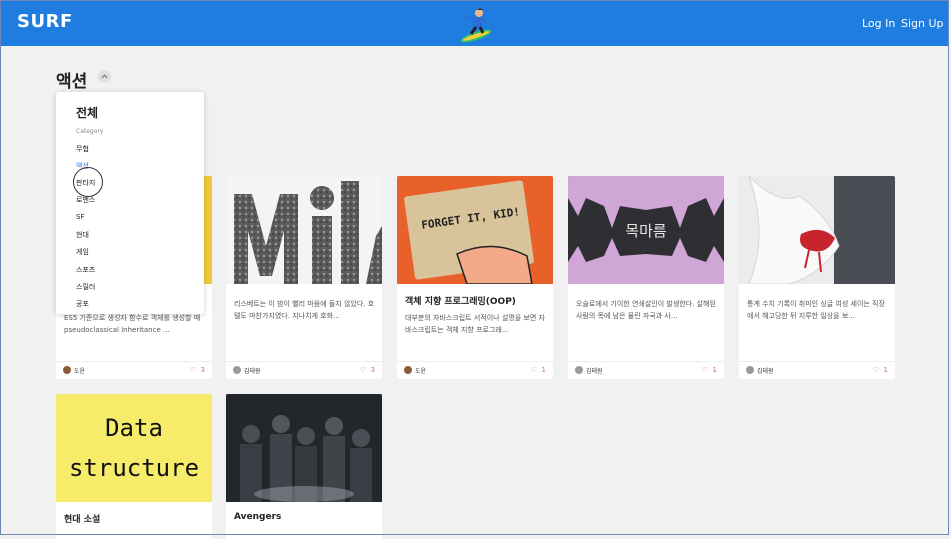 The width and height of the screenshot is (951, 539). I want to click on post-title: 객체 지향 프로그래밍(OOP), so click(460, 302).